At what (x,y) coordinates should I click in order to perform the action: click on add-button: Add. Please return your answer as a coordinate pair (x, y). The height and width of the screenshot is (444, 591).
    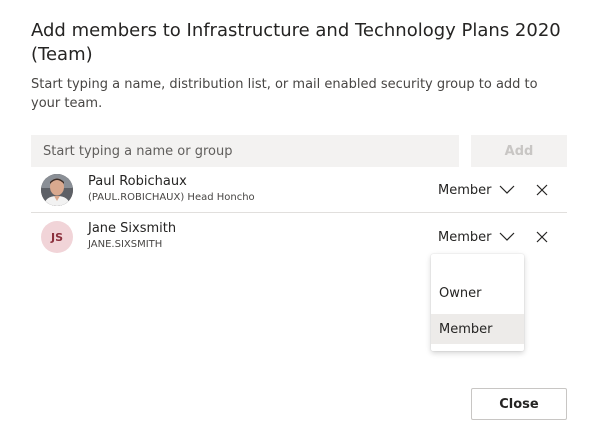
    Looking at the image, I should click on (519, 151).